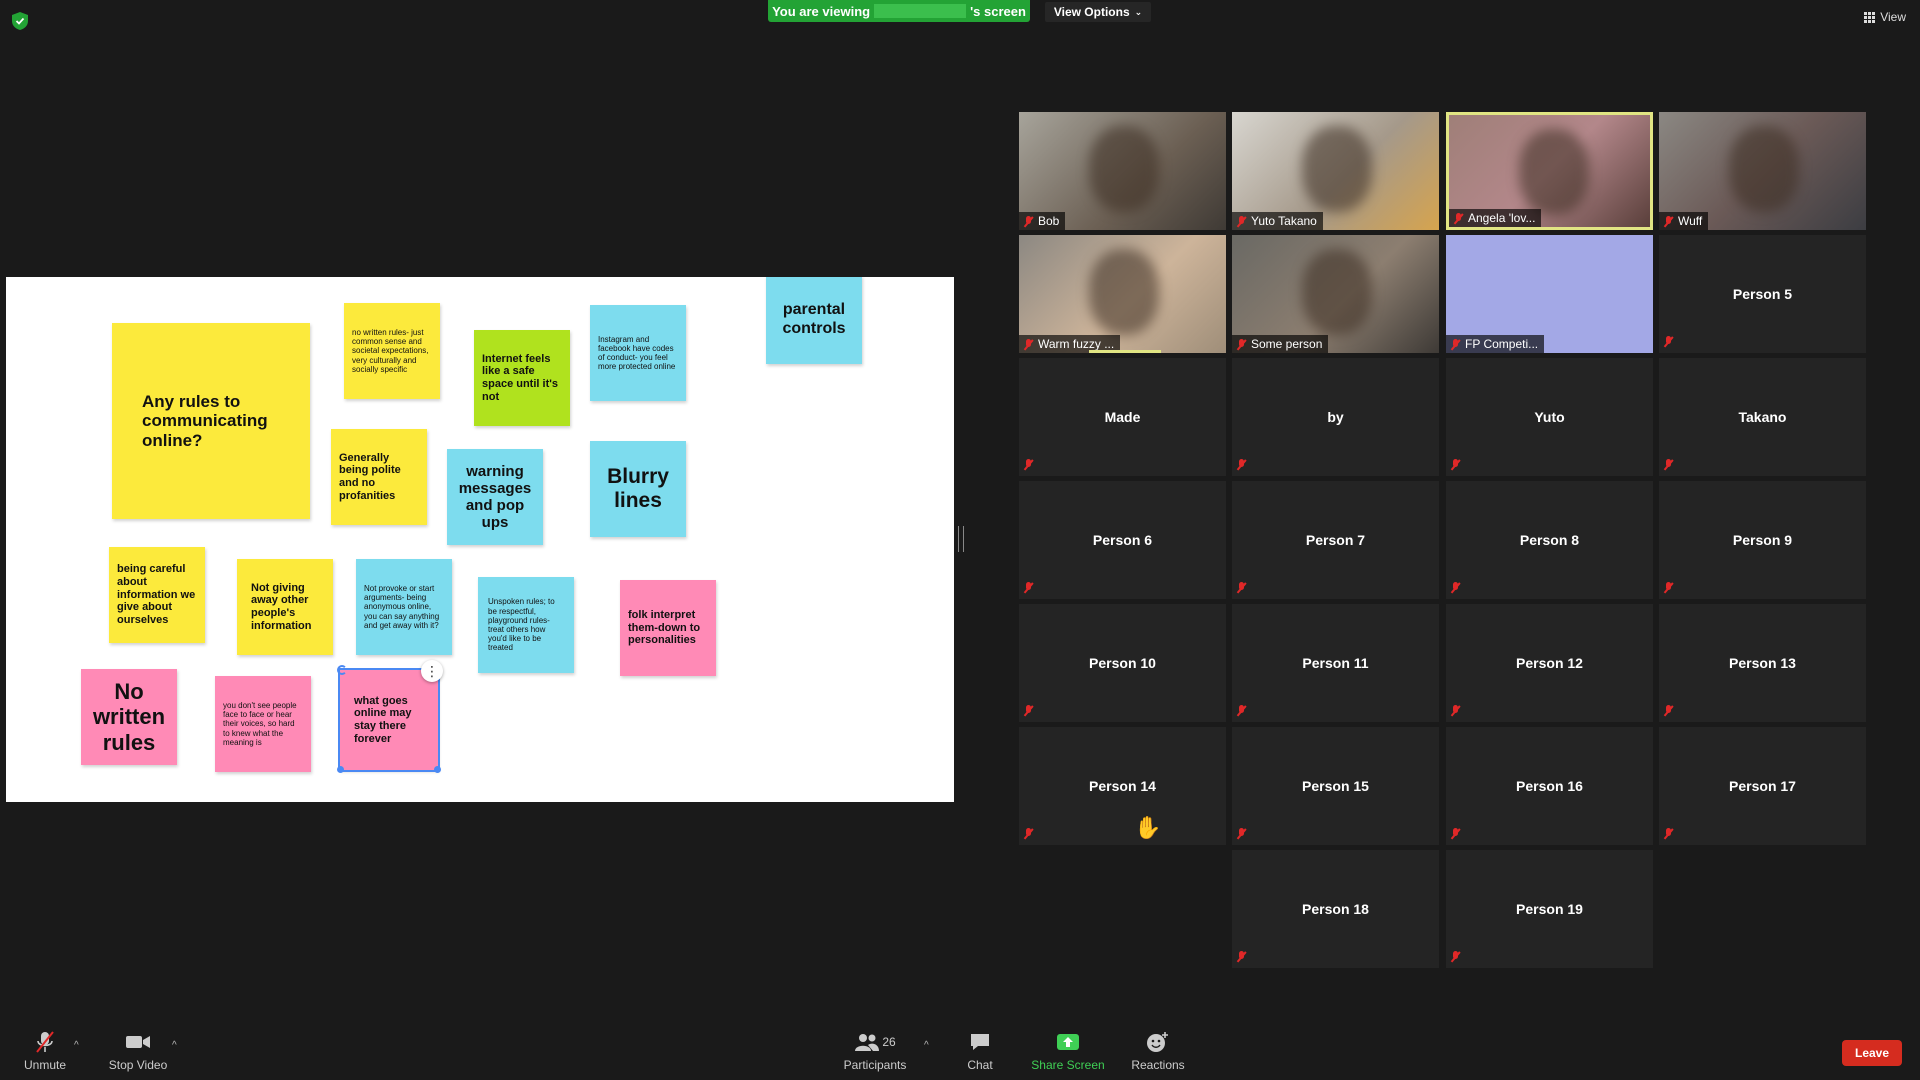  I want to click on participant-tile: Person 7, so click(1335, 540).